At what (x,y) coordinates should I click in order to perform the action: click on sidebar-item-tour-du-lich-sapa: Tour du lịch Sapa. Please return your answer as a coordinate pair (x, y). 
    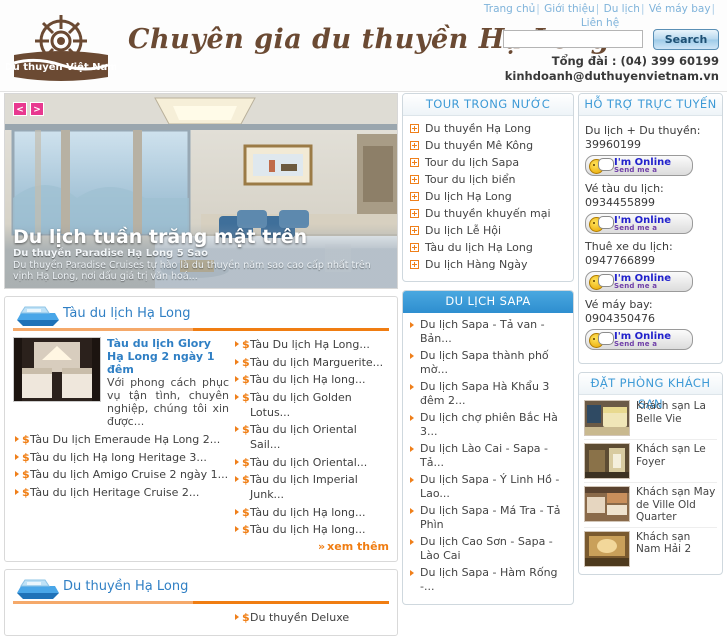
    Looking at the image, I should click on (488, 163).